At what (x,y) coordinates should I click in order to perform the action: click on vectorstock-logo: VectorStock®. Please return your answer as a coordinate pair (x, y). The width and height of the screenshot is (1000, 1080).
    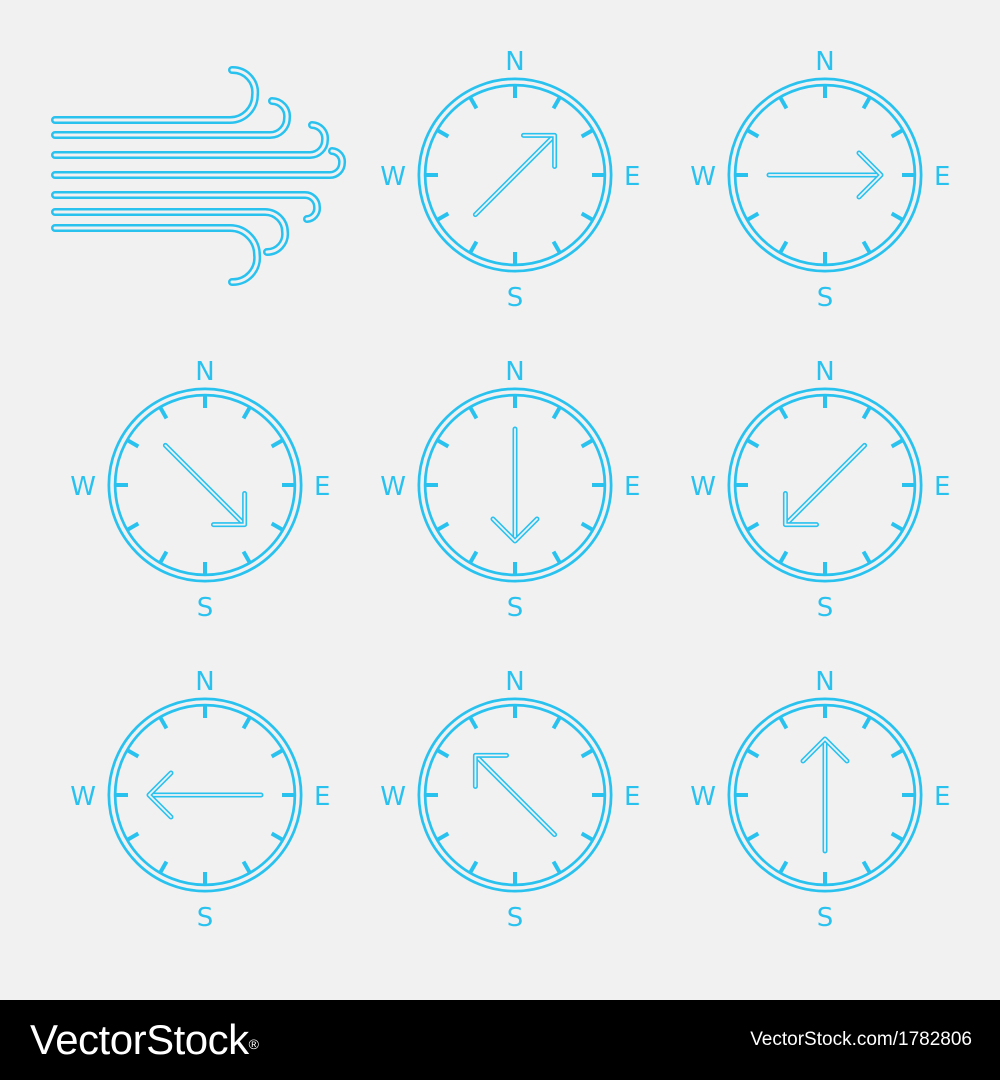
    Looking at the image, I should click on (144, 1040).